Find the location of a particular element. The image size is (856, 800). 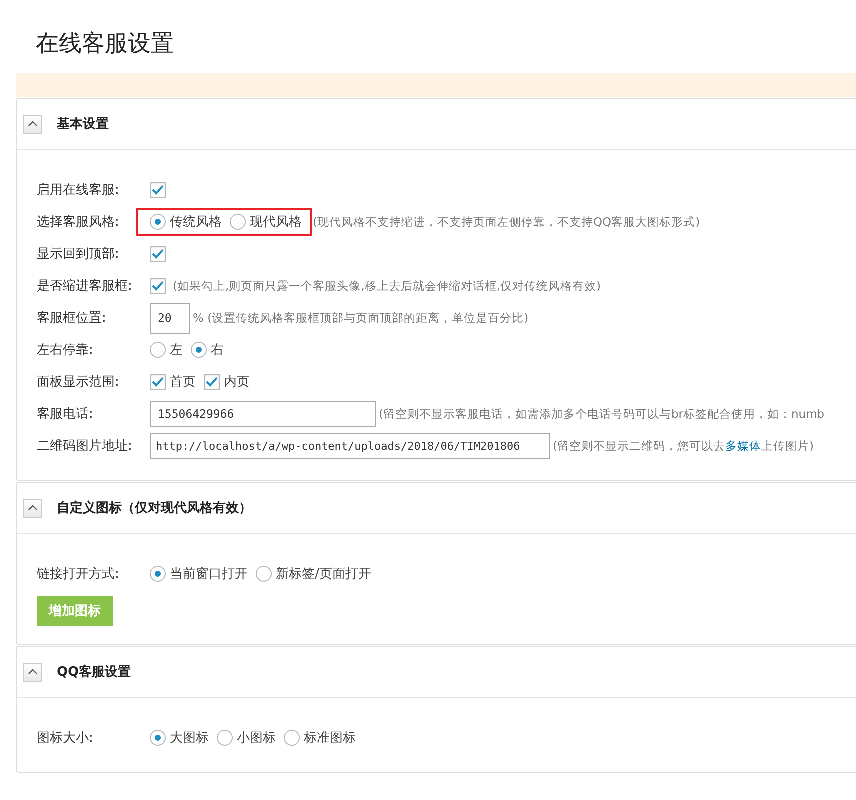

option-label: 当前窗口打开 is located at coordinates (209, 574).